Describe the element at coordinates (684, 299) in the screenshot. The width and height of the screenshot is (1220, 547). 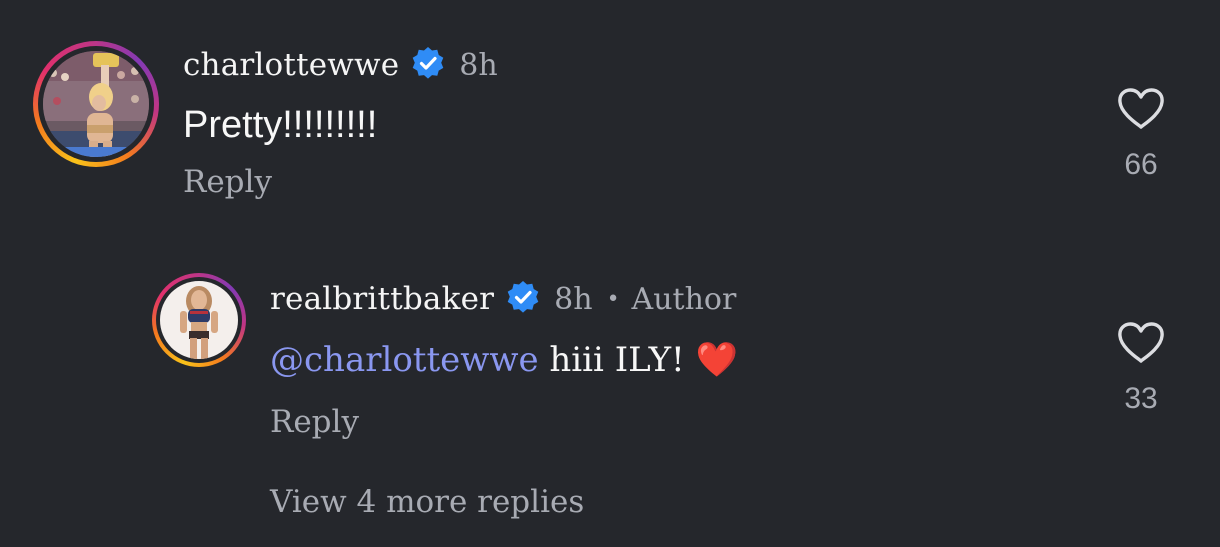
I see `author-label: Author` at that location.